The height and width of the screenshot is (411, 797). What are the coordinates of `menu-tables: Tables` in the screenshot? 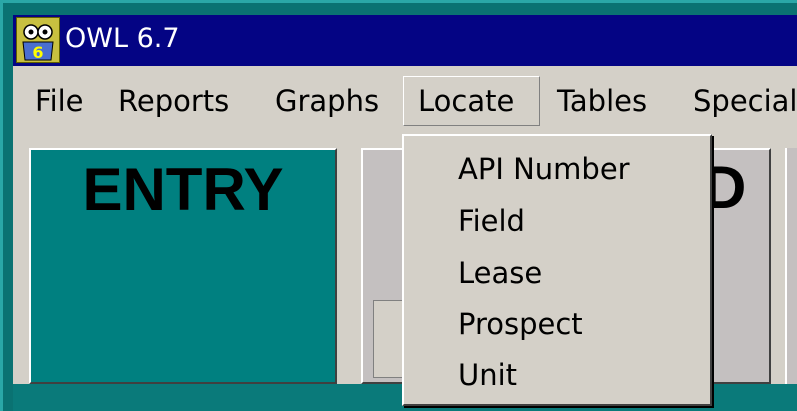 It's located at (602, 101).